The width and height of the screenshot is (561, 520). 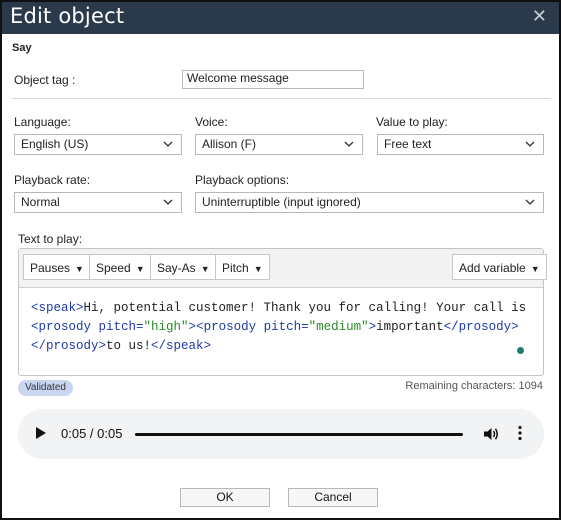 What do you see at coordinates (55, 144) in the screenshot?
I see `language-value: English (US)` at bounding box center [55, 144].